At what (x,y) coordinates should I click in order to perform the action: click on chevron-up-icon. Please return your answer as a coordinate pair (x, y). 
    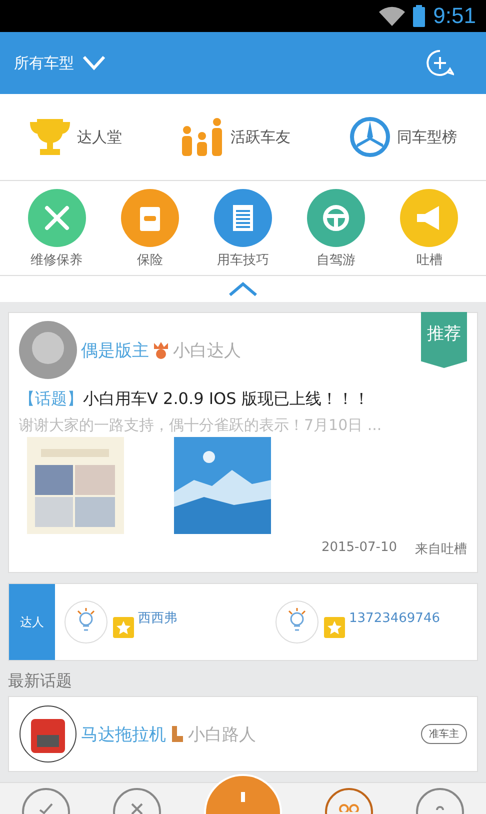
    Looking at the image, I should click on (243, 289).